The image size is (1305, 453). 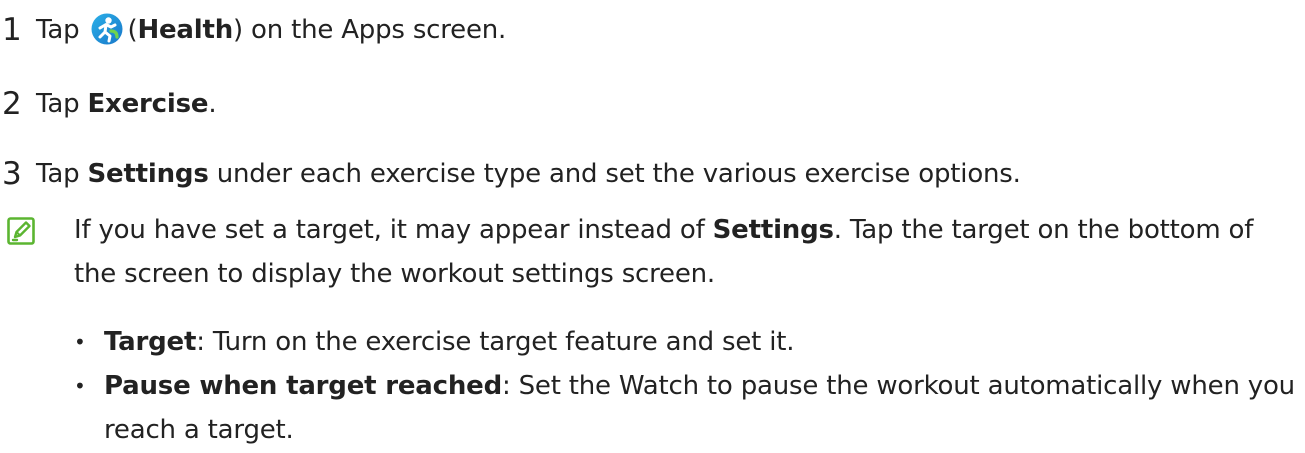 I want to click on step-number: 1, so click(x=12, y=30).